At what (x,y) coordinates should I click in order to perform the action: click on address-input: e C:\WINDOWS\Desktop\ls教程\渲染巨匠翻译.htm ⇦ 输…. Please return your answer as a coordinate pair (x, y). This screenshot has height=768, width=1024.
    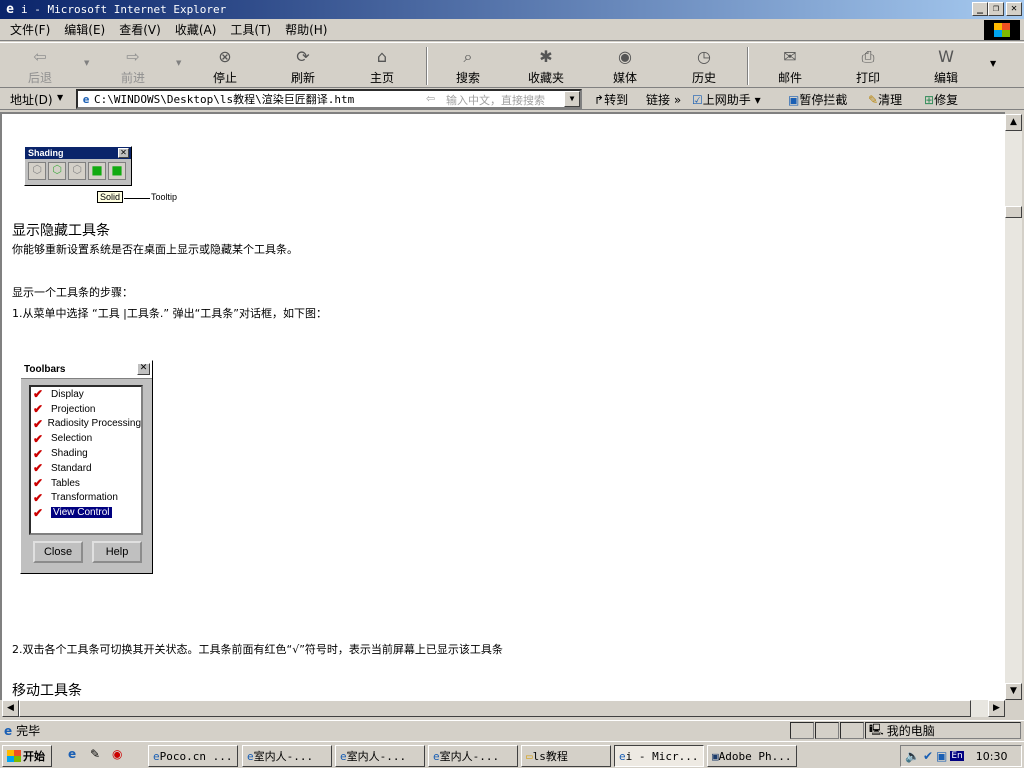
    Looking at the image, I should click on (329, 99).